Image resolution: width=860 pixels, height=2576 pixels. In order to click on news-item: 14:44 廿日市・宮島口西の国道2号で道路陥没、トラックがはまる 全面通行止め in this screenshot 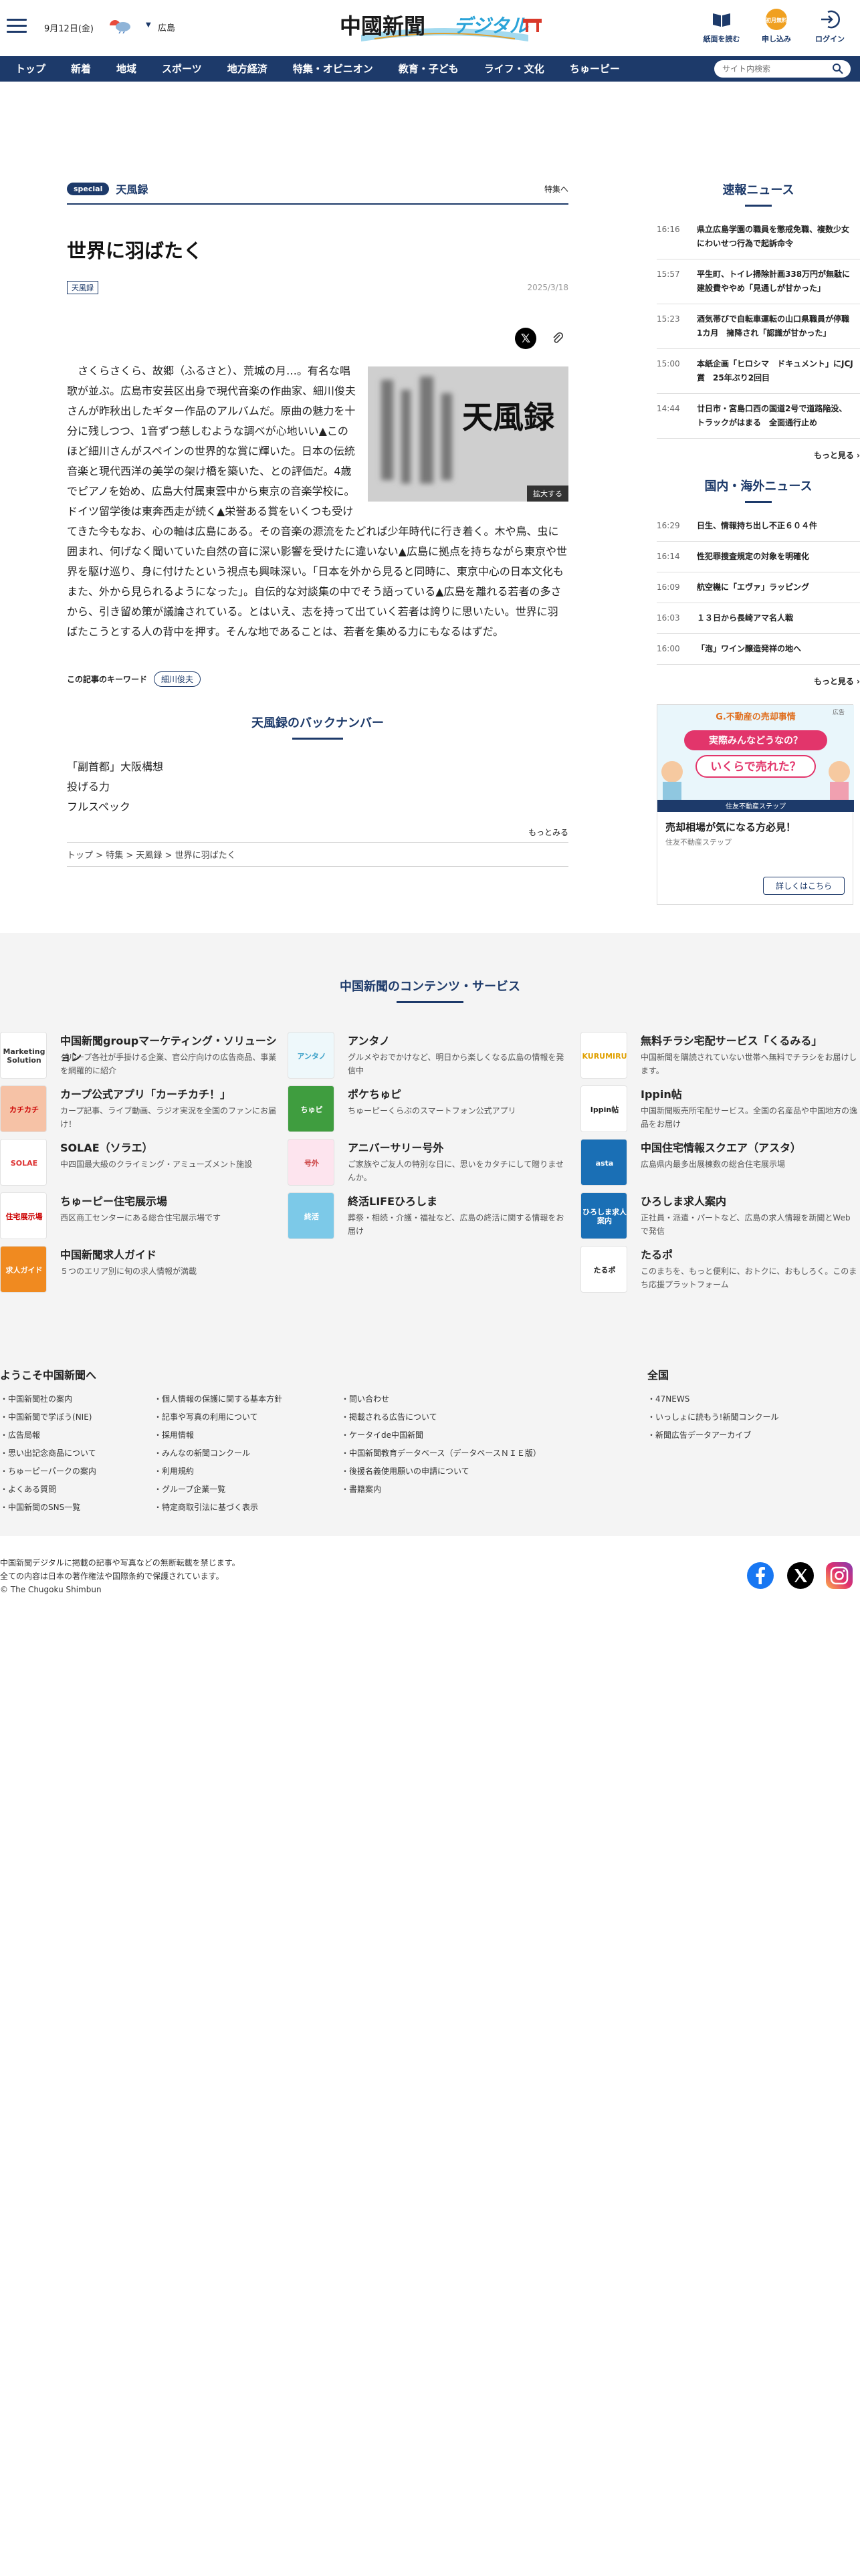, I will do `click(758, 416)`.